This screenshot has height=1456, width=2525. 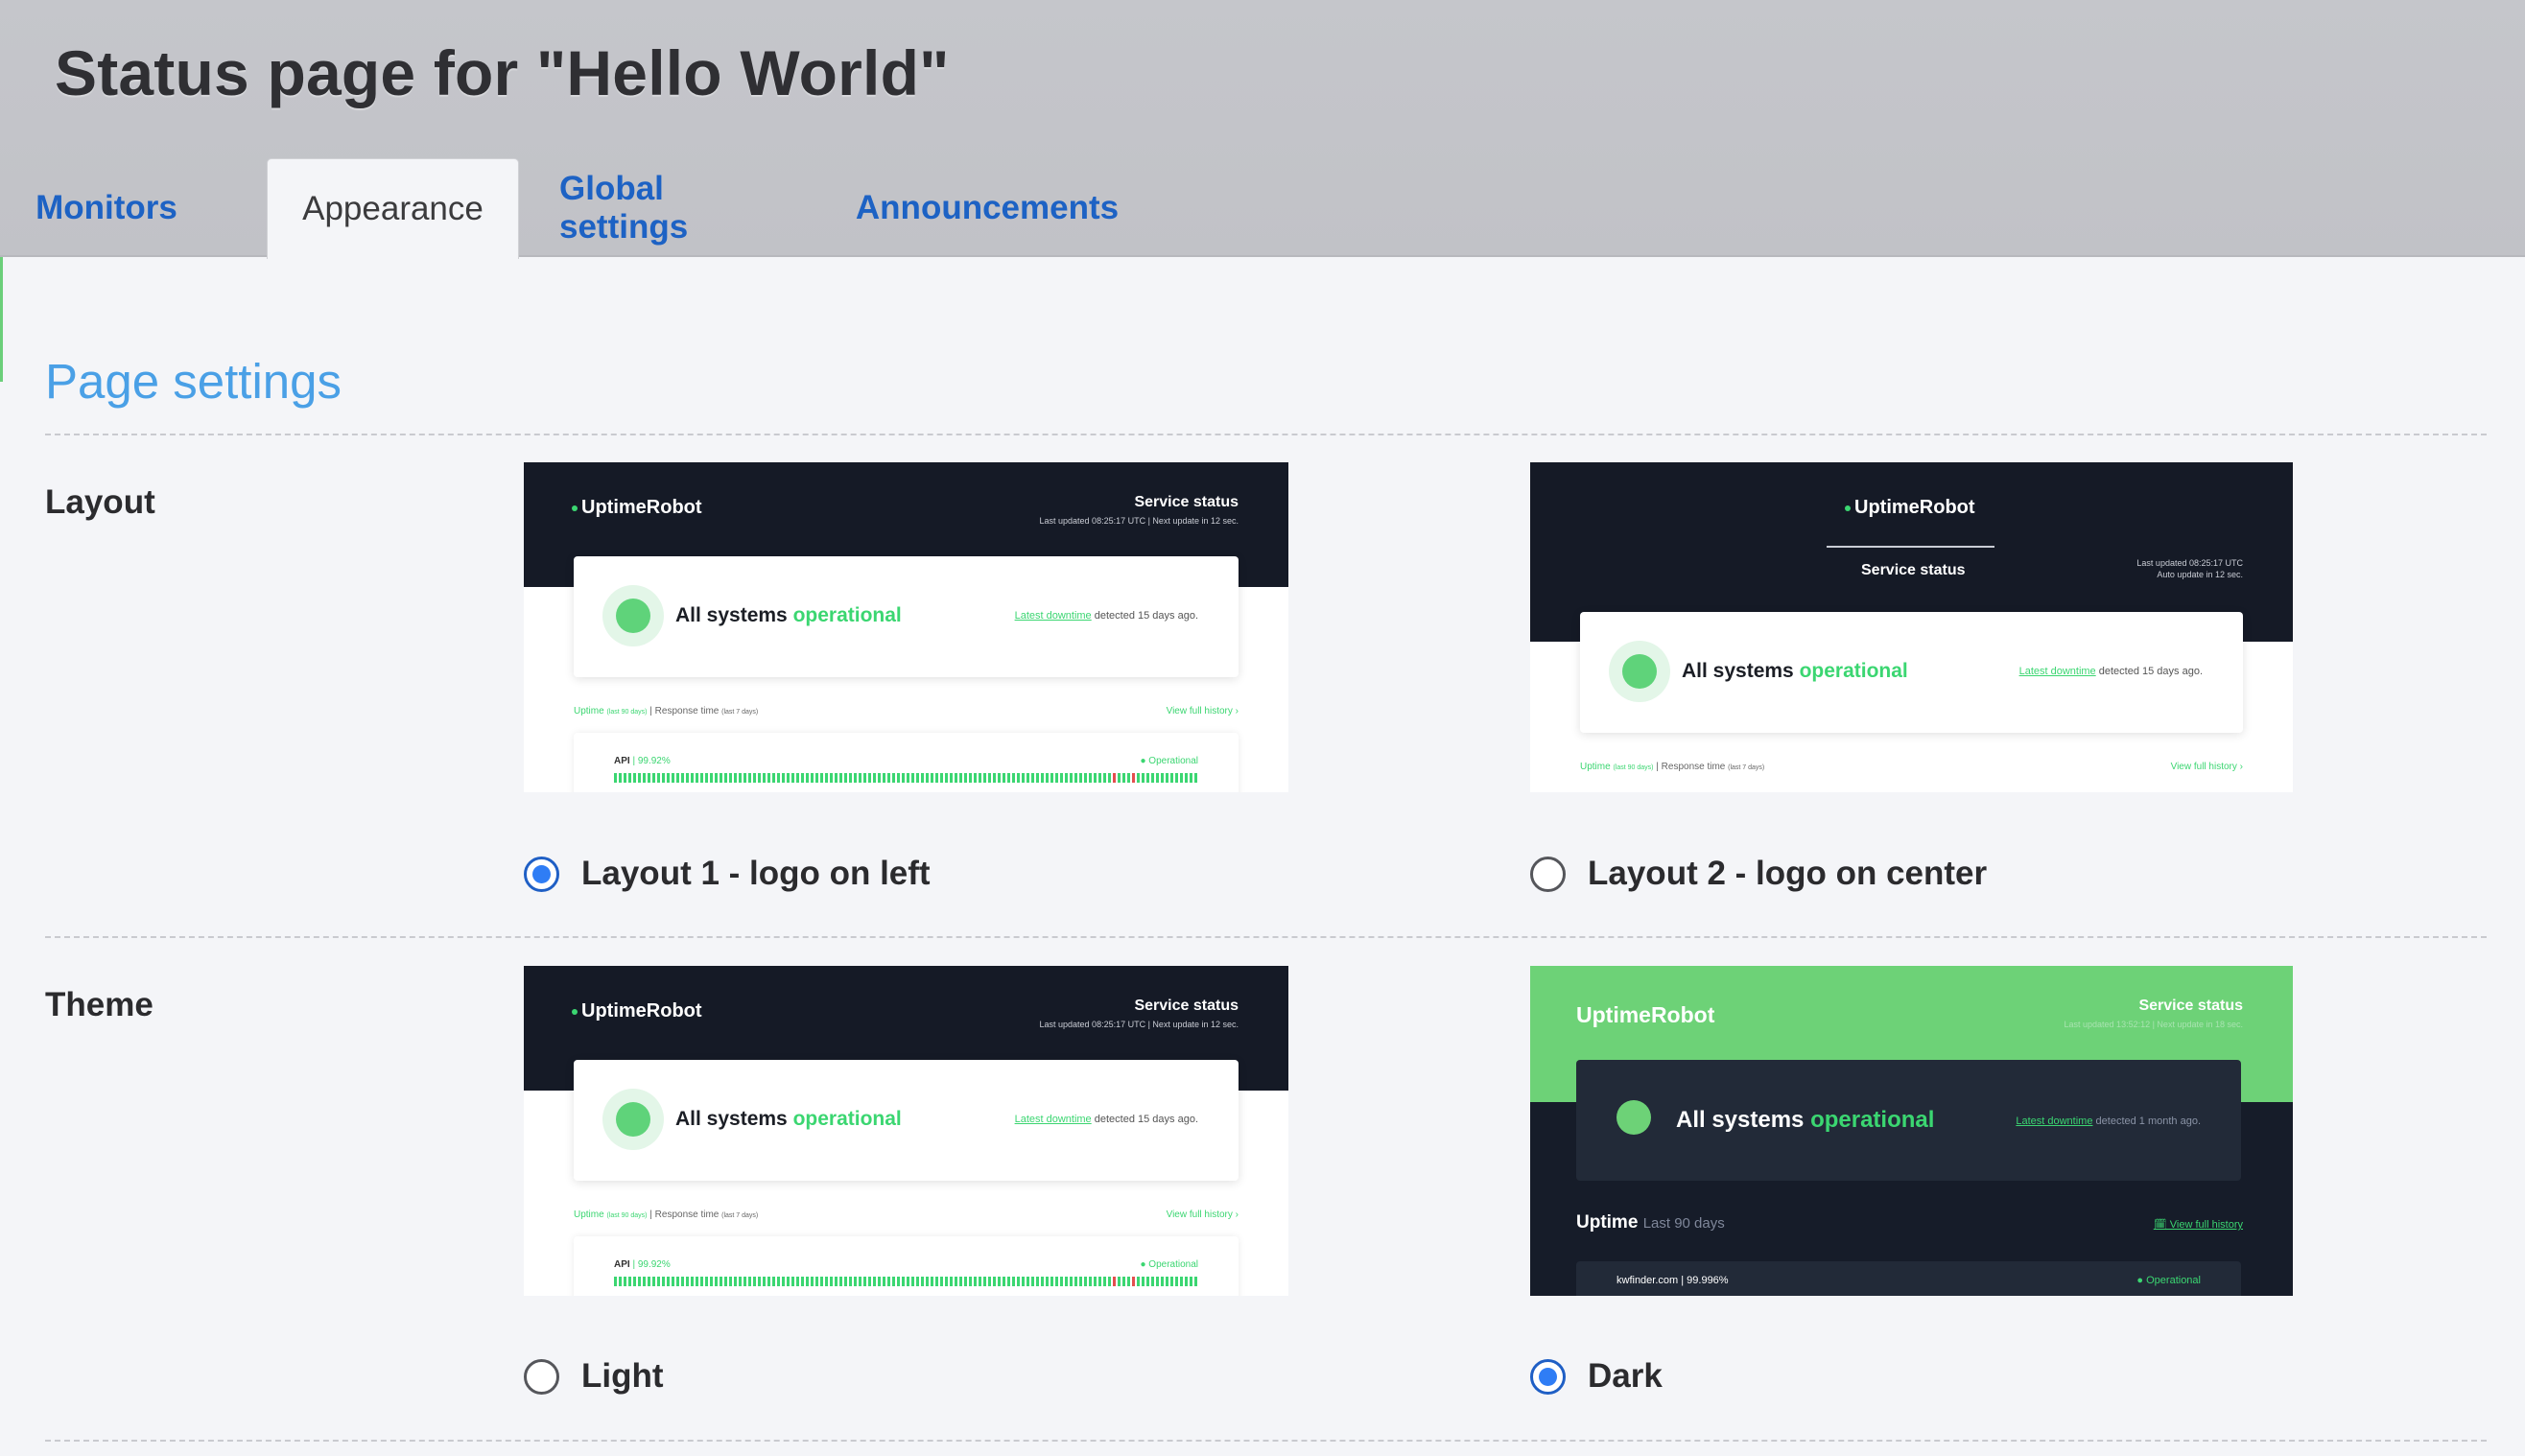 I want to click on tab-global-settings: Global settings, so click(x=675, y=207).